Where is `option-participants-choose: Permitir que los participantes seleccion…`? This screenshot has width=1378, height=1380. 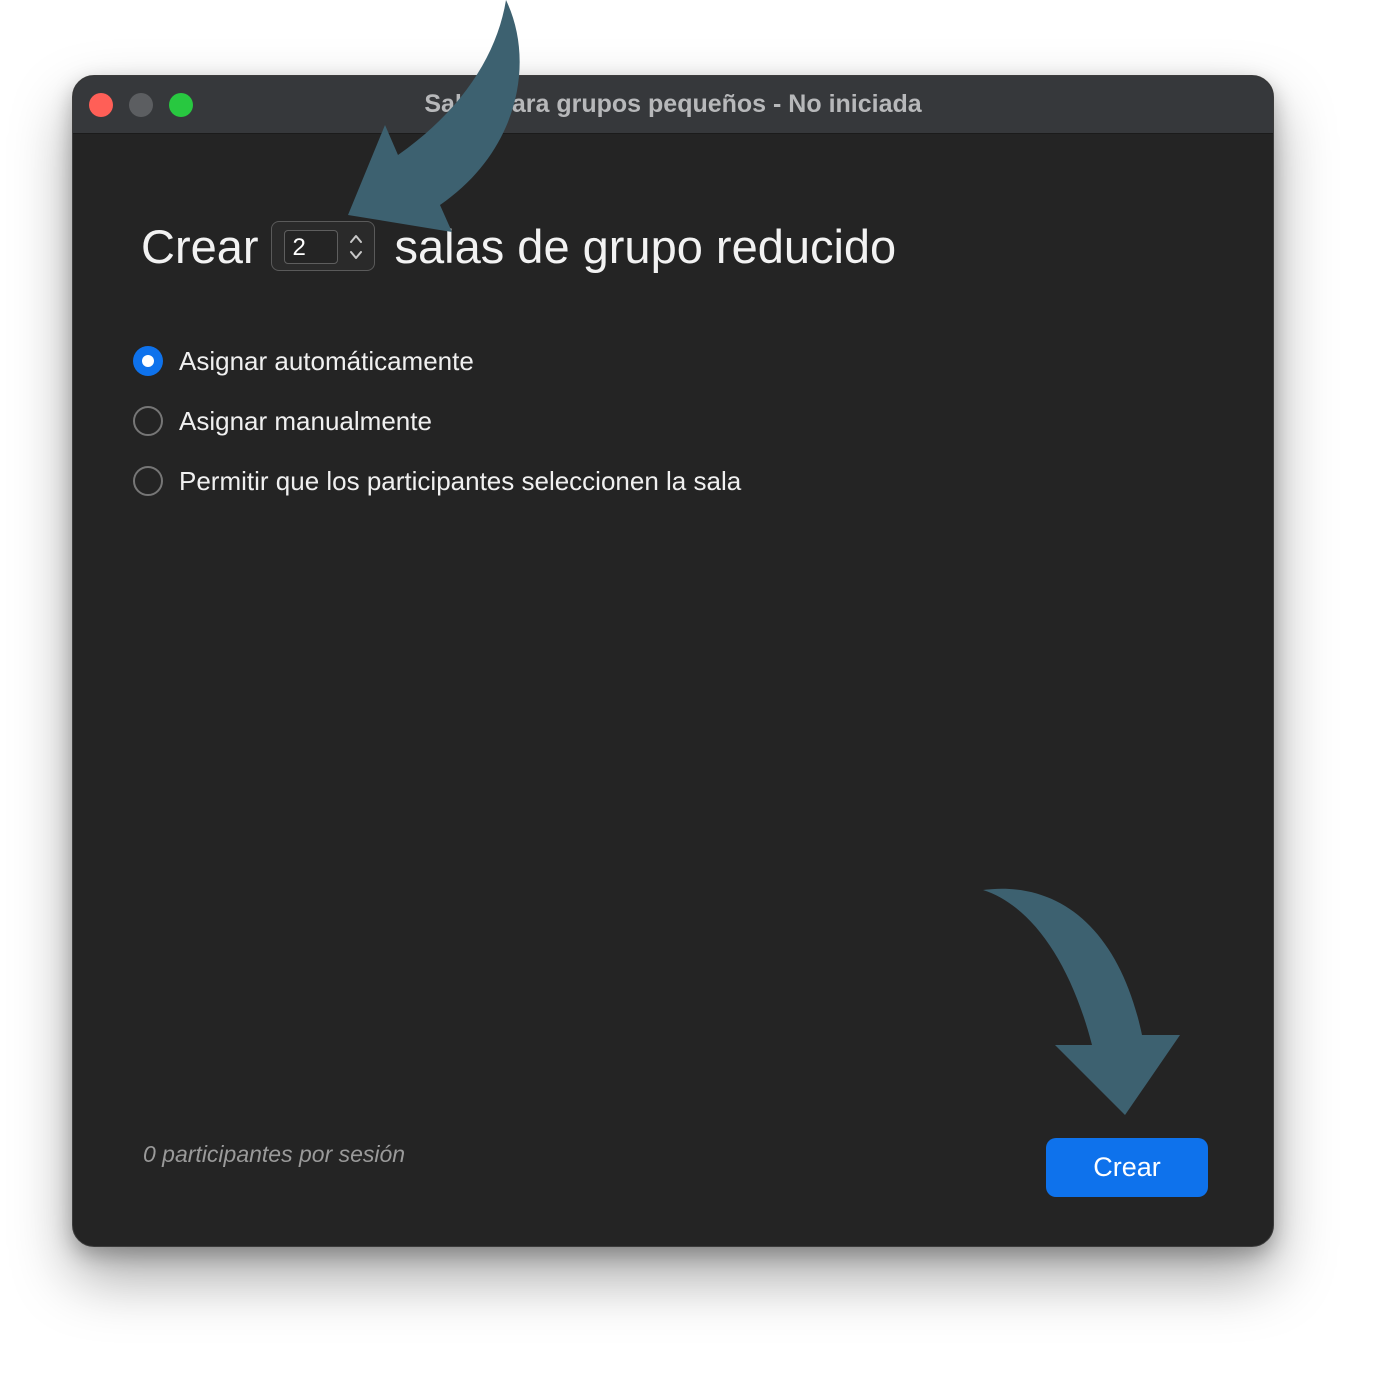 option-participants-choose: Permitir que los participantes seleccion… is located at coordinates (437, 481).